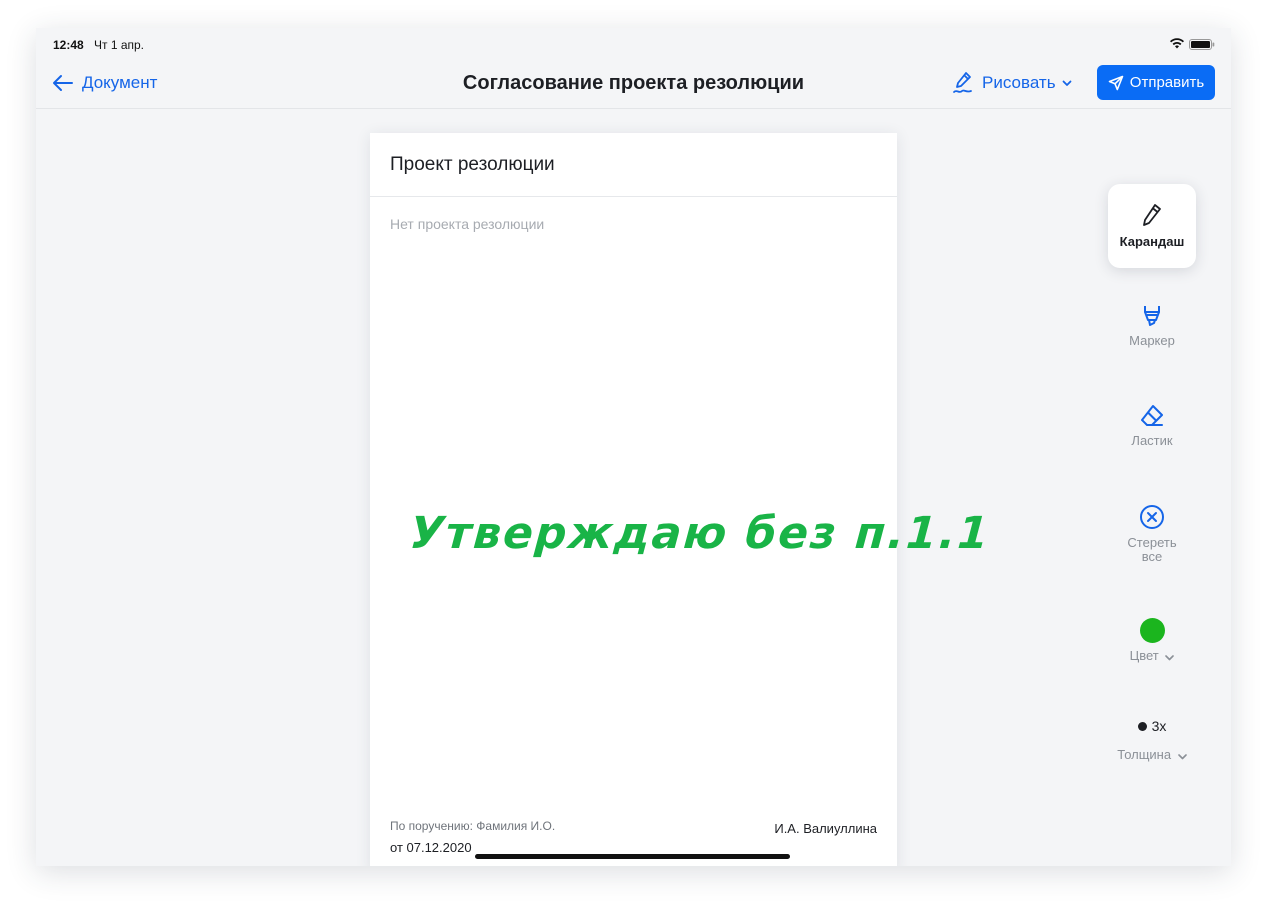 The width and height of the screenshot is (1267, 907). Describe the element at coordinates (1152, 517) in the screenshot. I see `clear-circle-icon` at that location.